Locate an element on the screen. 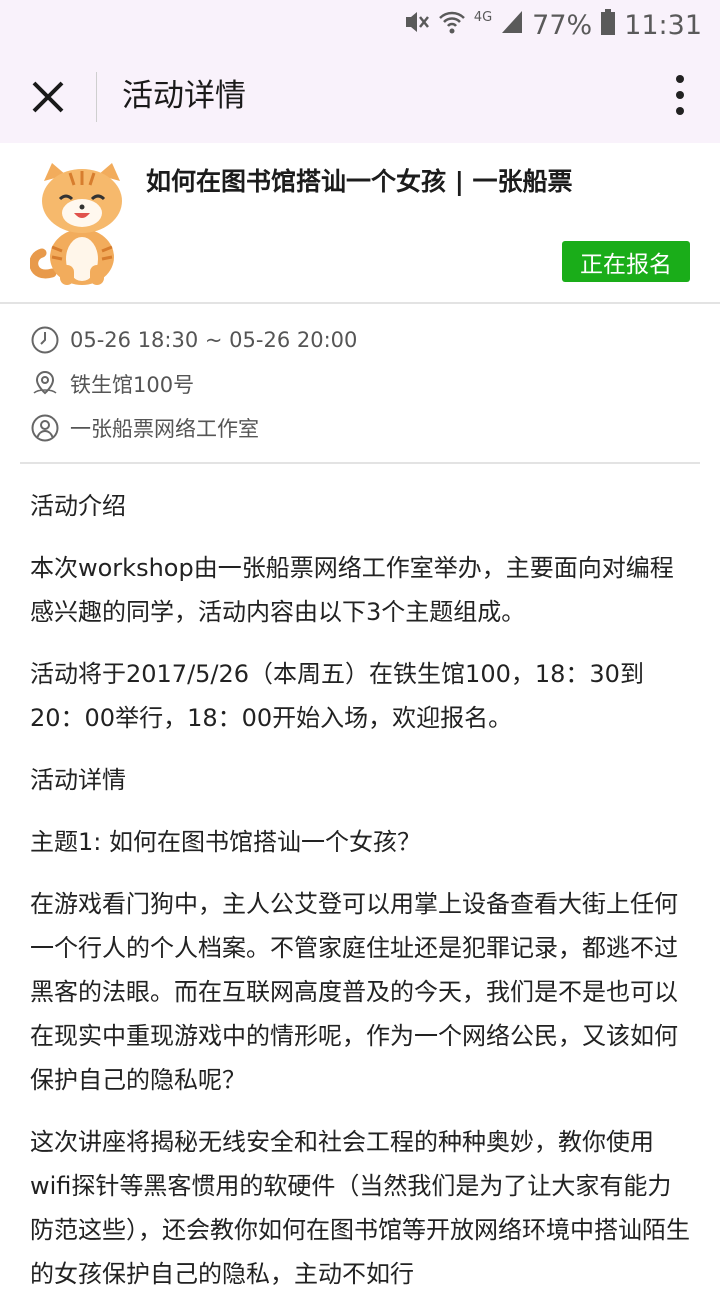 Image resolution: width=720 pixels, height=1314 pixels. network-type-label: 4G is located at coordinates (483, 17).